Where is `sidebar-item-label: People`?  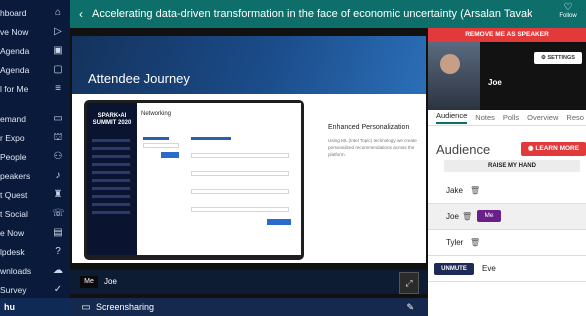
sidebar-item-label: People is located at coordinates (13, 157).